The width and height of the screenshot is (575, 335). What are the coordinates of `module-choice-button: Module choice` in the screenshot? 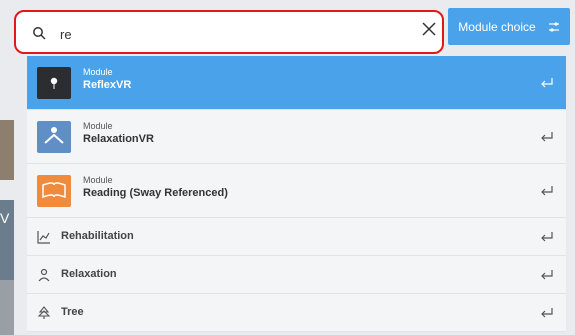 It's located at (509, 26).